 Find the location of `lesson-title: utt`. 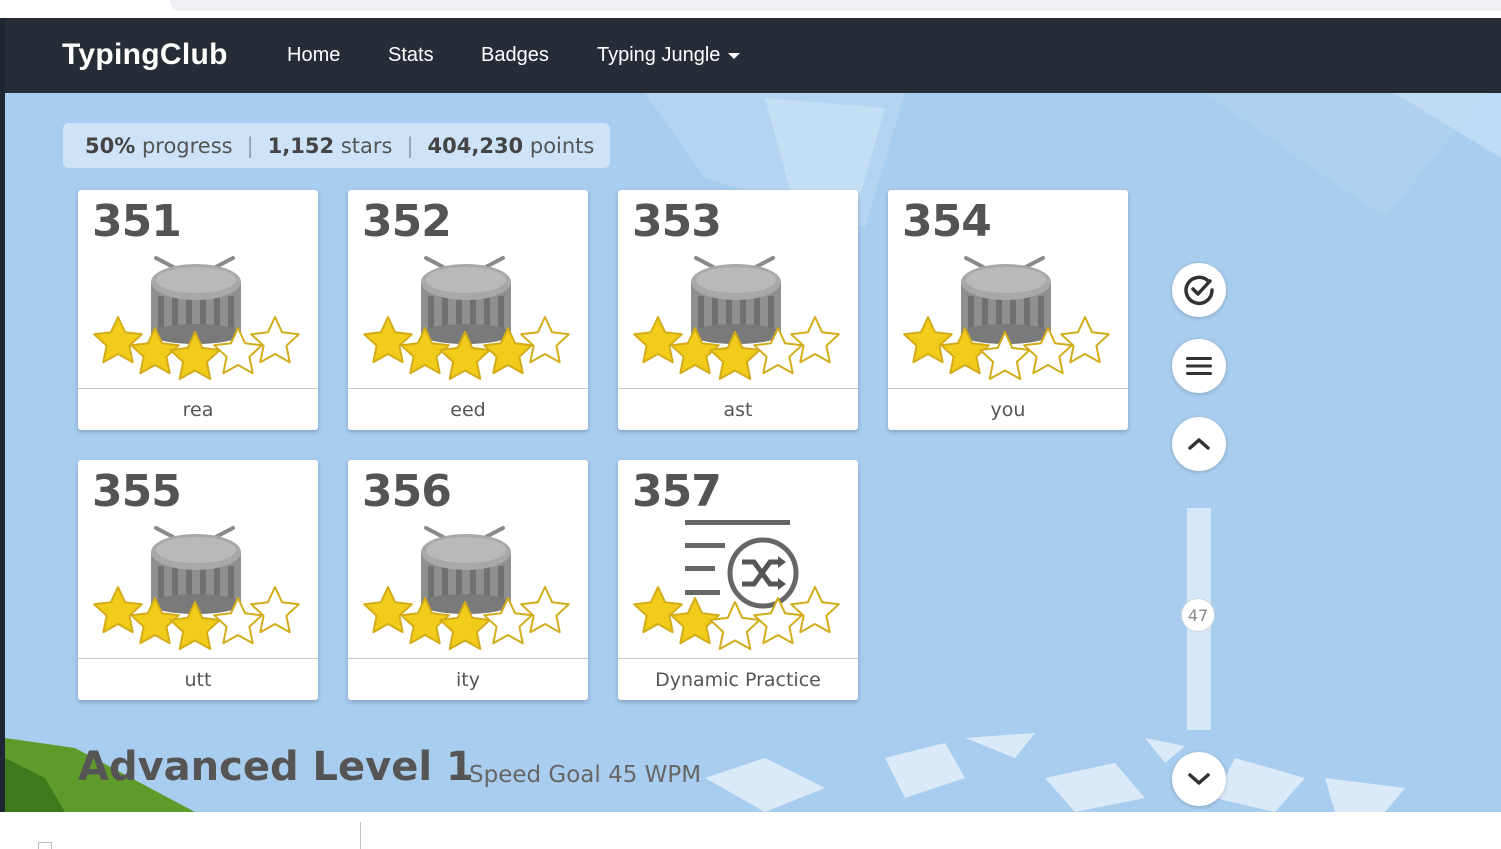

lesson-title: utt is located at coordinates (198, 679).